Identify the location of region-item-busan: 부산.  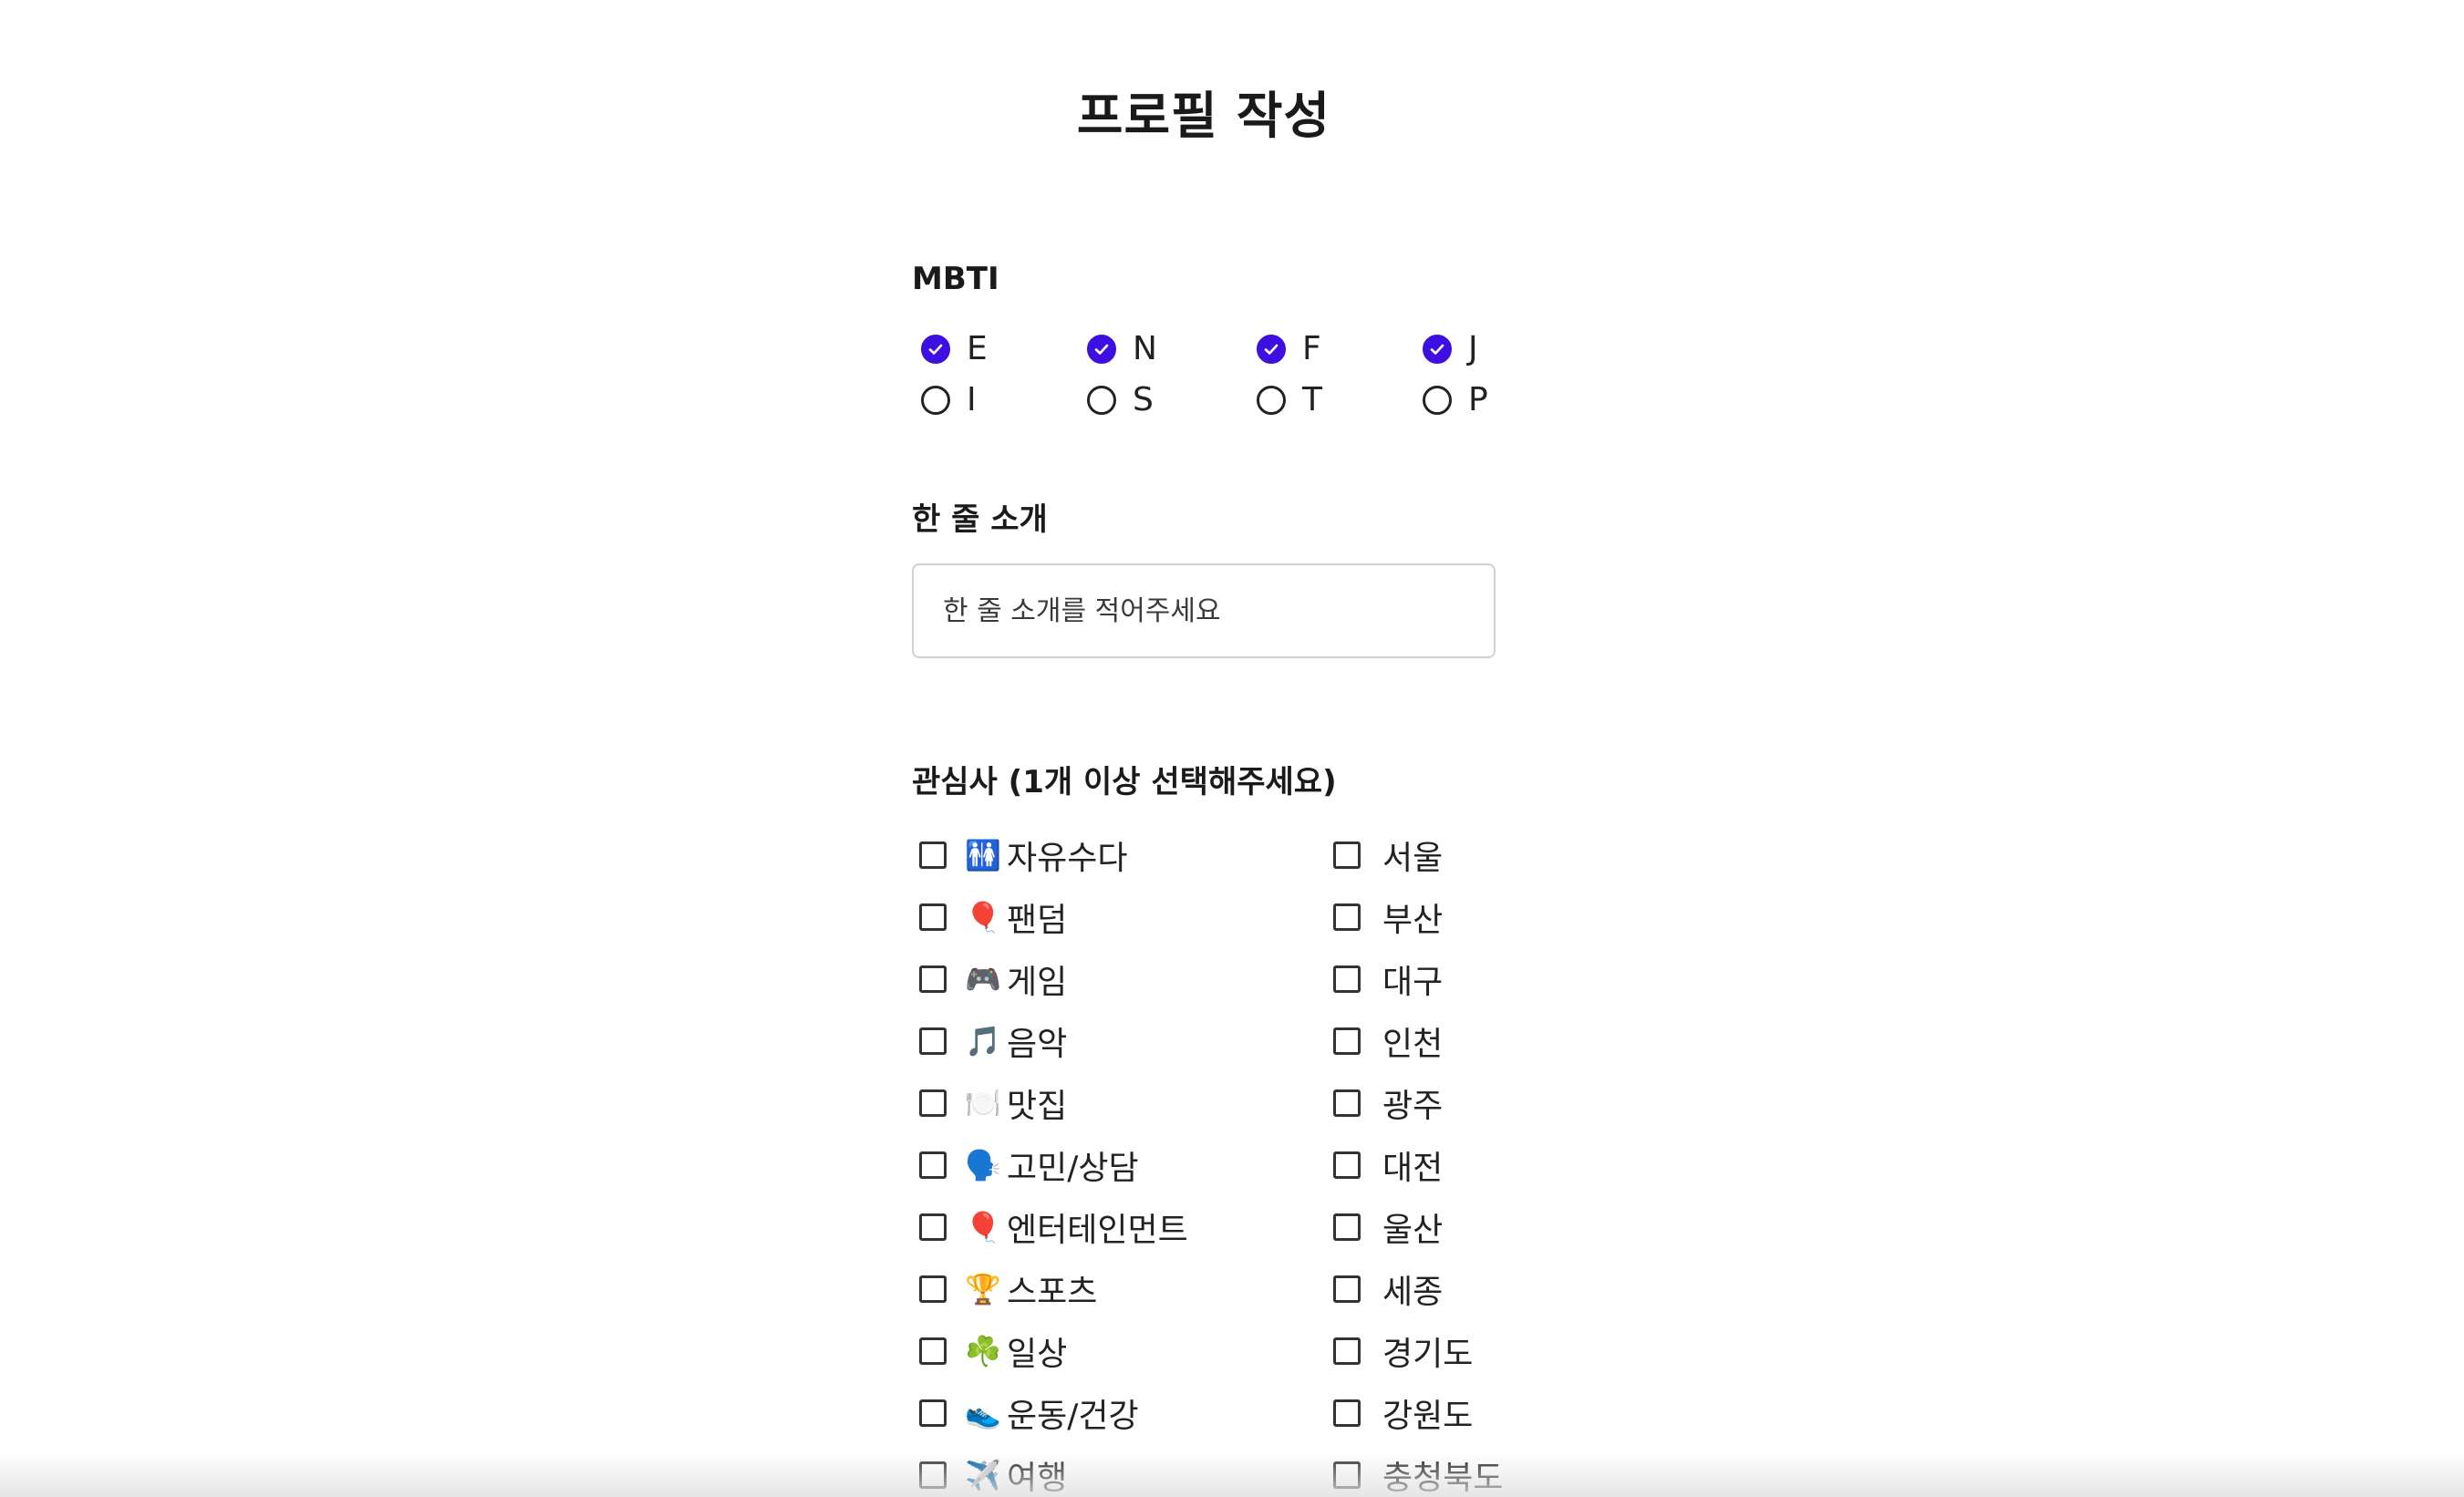
(1414, 917).